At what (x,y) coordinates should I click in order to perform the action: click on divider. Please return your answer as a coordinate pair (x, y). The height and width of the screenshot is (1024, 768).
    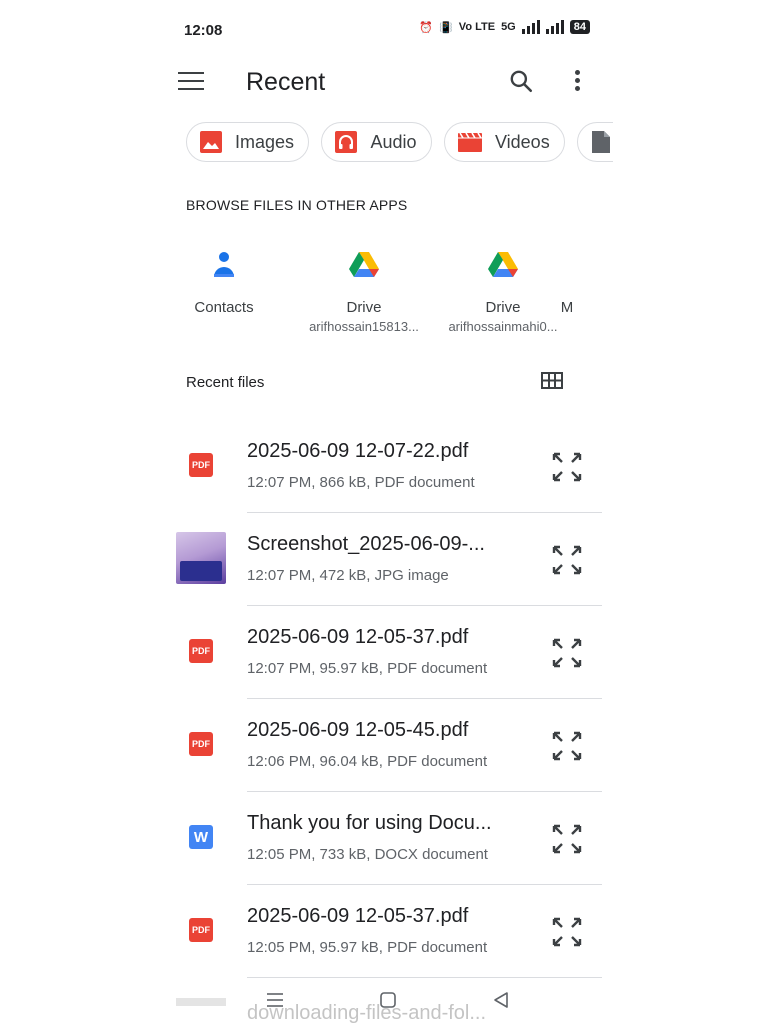
    Looking at the image, I should click on (424, 977).